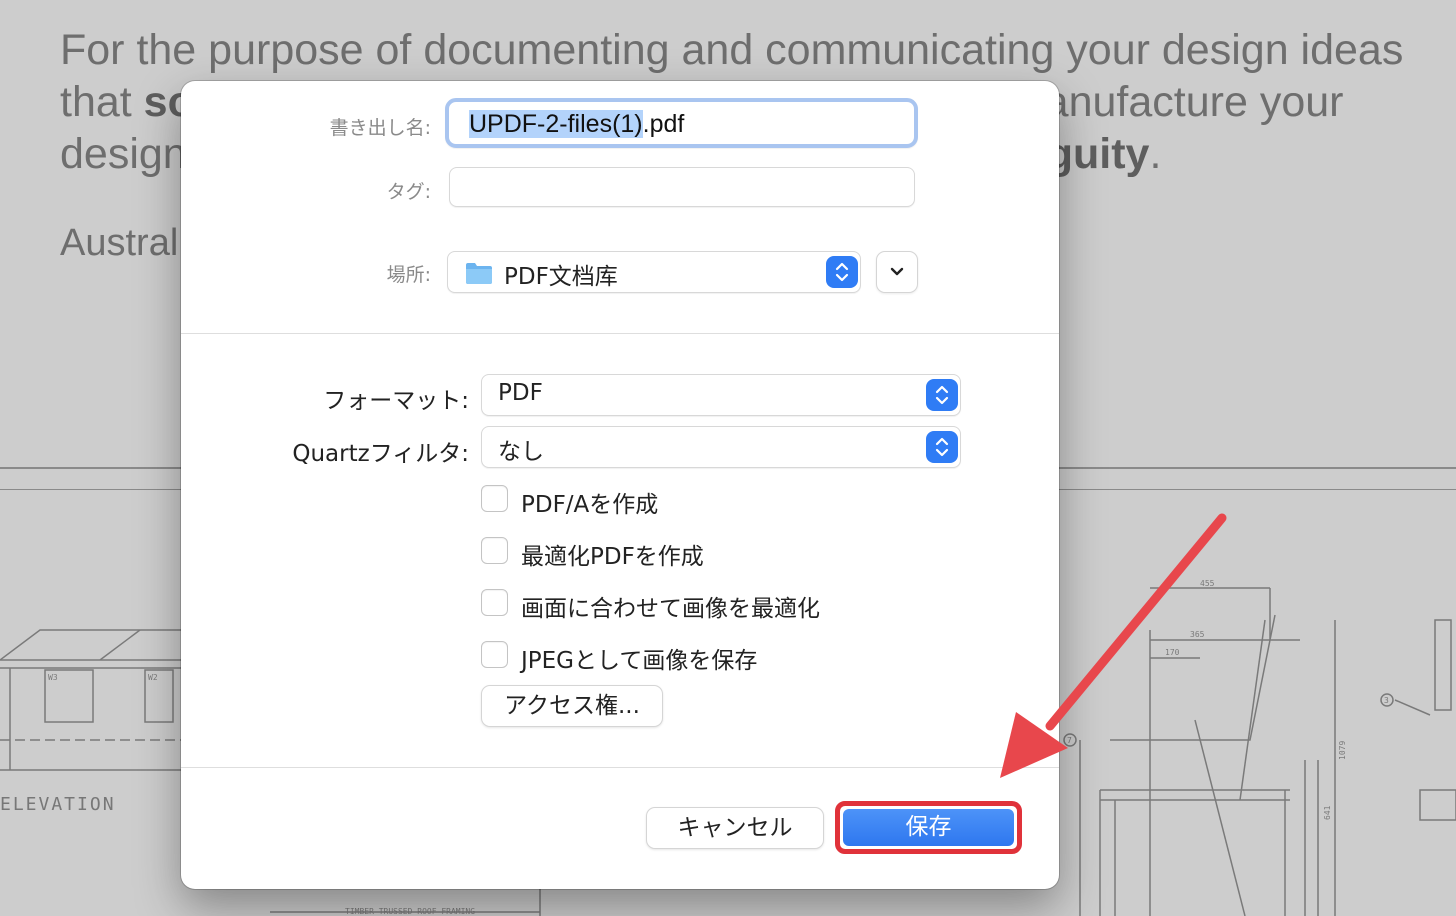 The height and width of the screenshot is (916, 1456). Describe the element at coordinates (520, 393) in the screenshot. I see `format-value: PDF` at that location.